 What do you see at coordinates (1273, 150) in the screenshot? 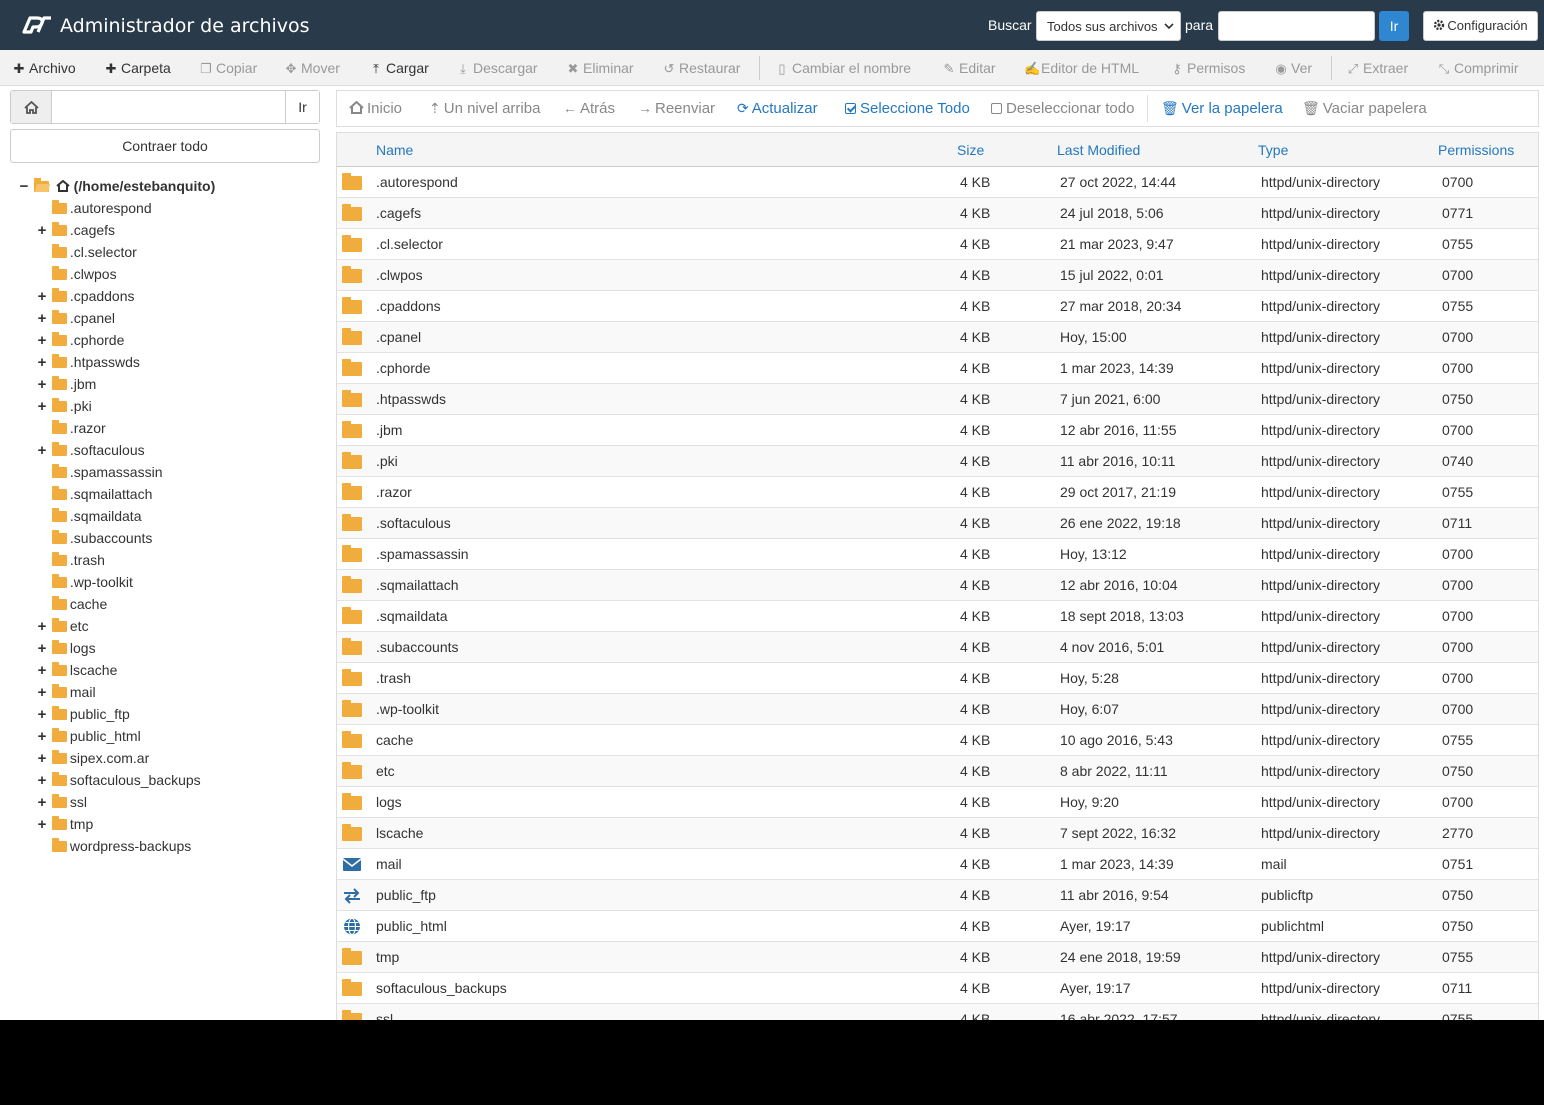
I see `column-header-type: Type` at bounding box center [1273, 150].